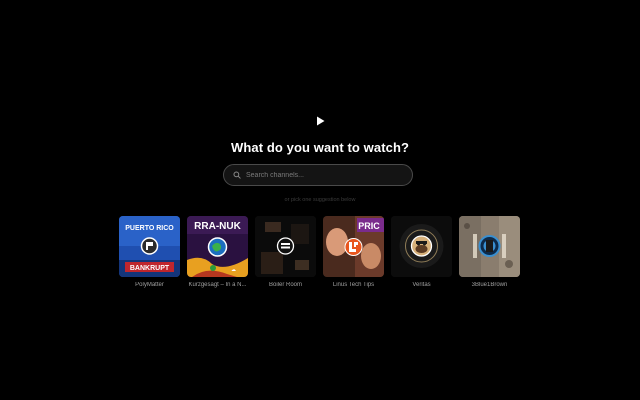 This screenshot has height=400, width=640. I want to click on thumb-text: ☁, so click(233, 270).